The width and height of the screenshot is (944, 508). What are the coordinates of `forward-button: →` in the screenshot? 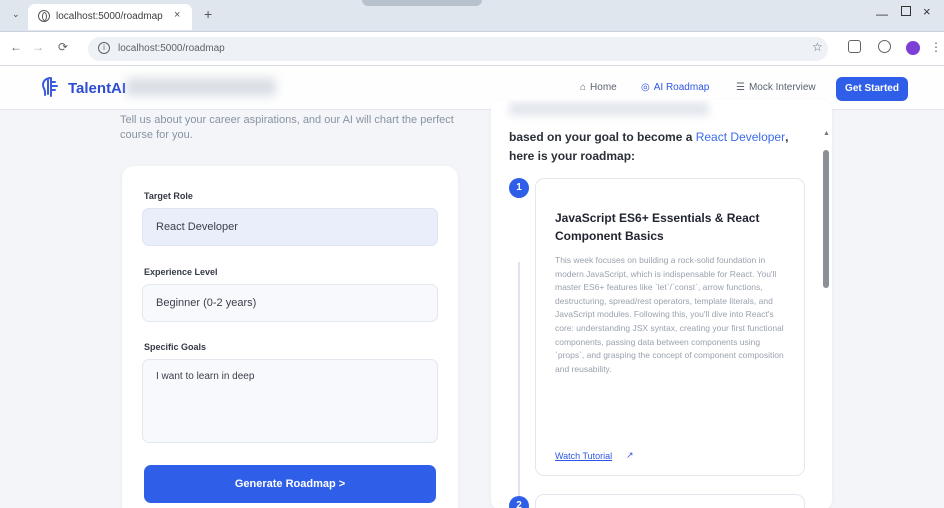 It's located at (38, 47).